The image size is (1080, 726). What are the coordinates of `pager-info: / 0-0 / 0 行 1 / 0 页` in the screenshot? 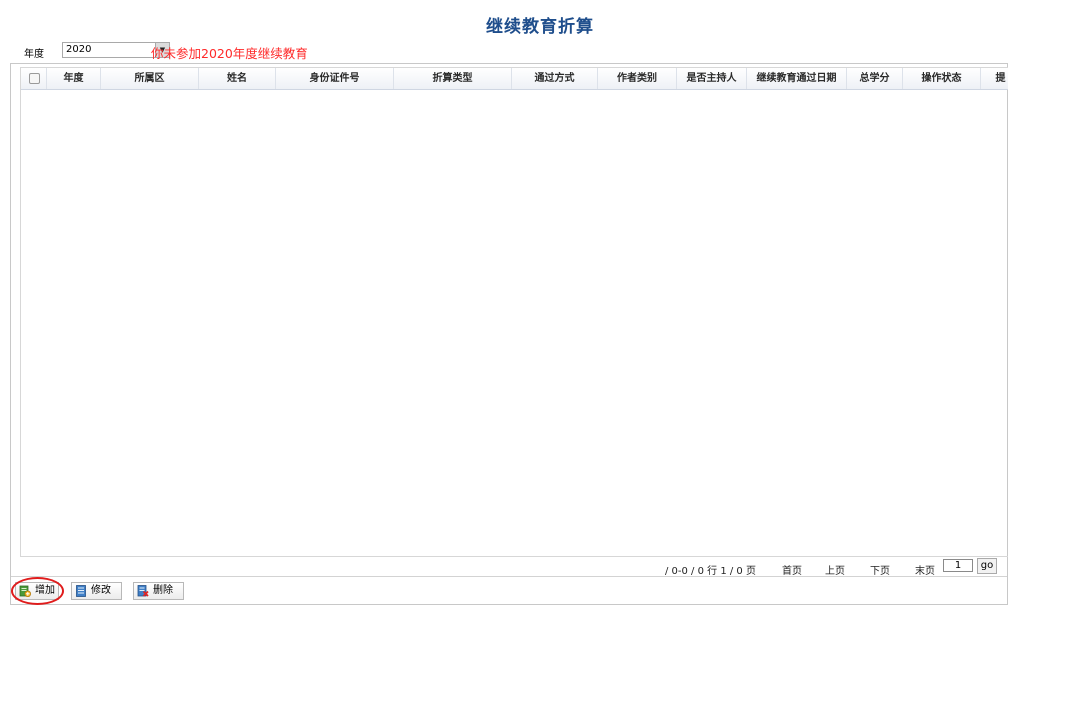 It's located at (710, 571).